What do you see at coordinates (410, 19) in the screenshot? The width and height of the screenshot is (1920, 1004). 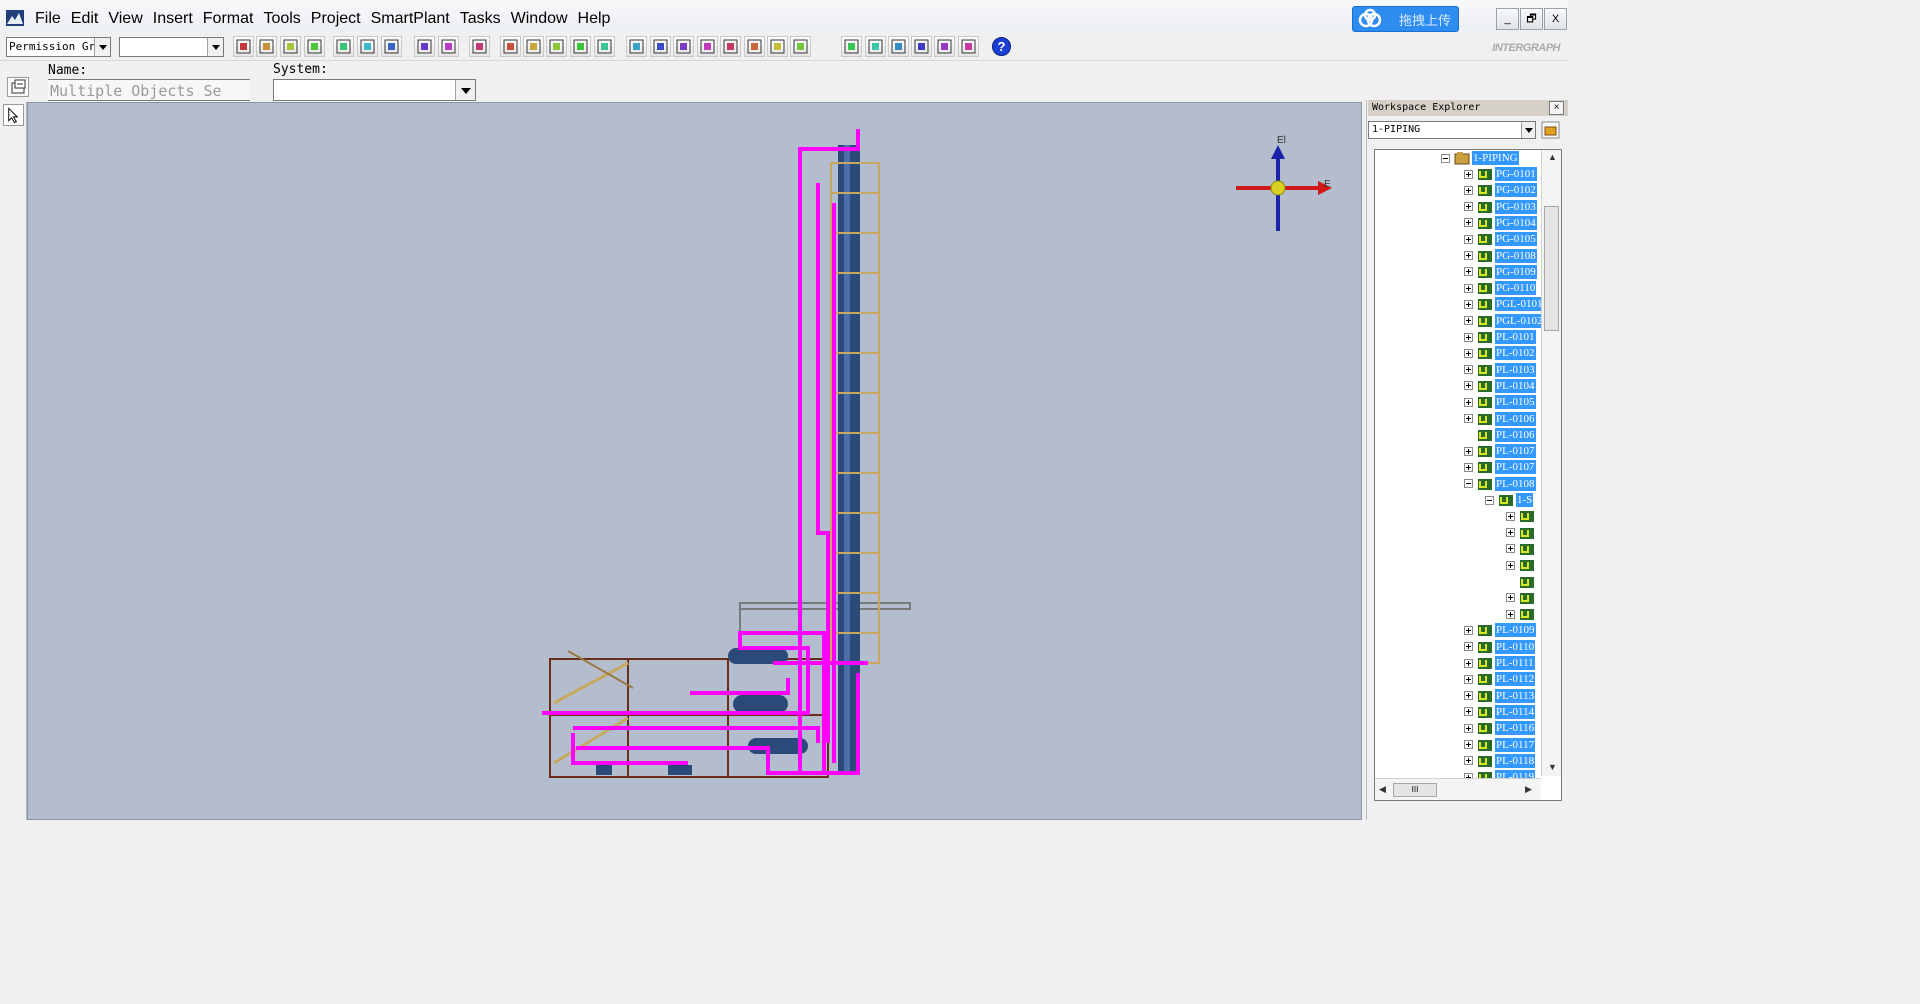 I see `menu-smartplant: SmartPlant` at bounding box center [410, 19].